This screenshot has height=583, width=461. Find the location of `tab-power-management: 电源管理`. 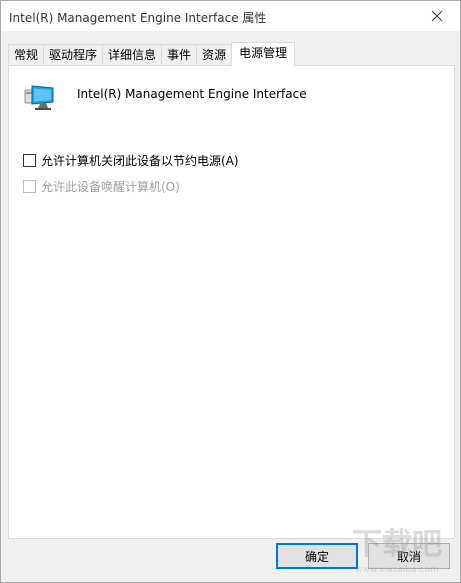

tab-power-management: 电源管理 is located at coordinates (263, 54).